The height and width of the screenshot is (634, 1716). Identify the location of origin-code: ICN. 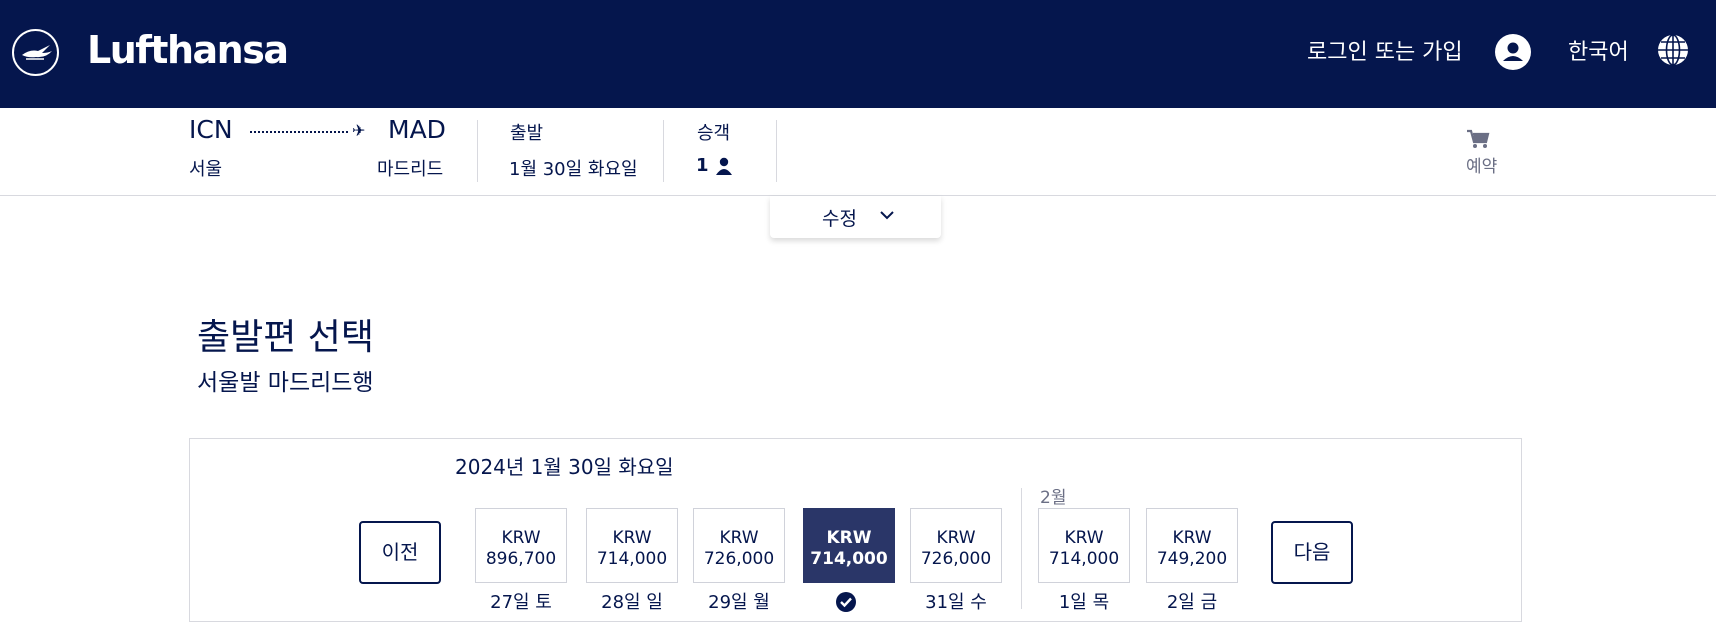
(211, 129).